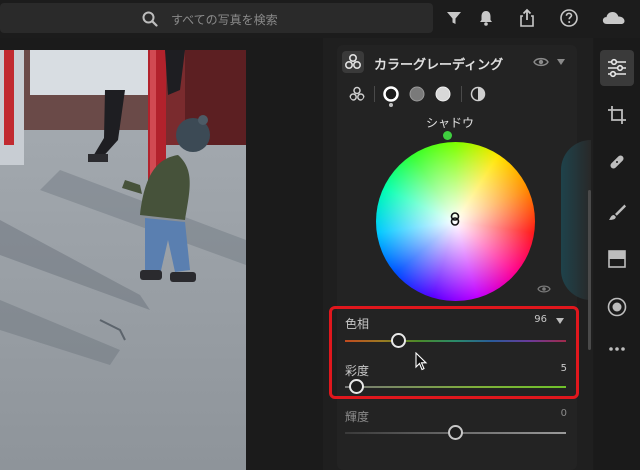 This screenshot has height=470, width=640. Describe the element at coordinates (617, 162) in the screenshot. I see `healing-icon` at that location.